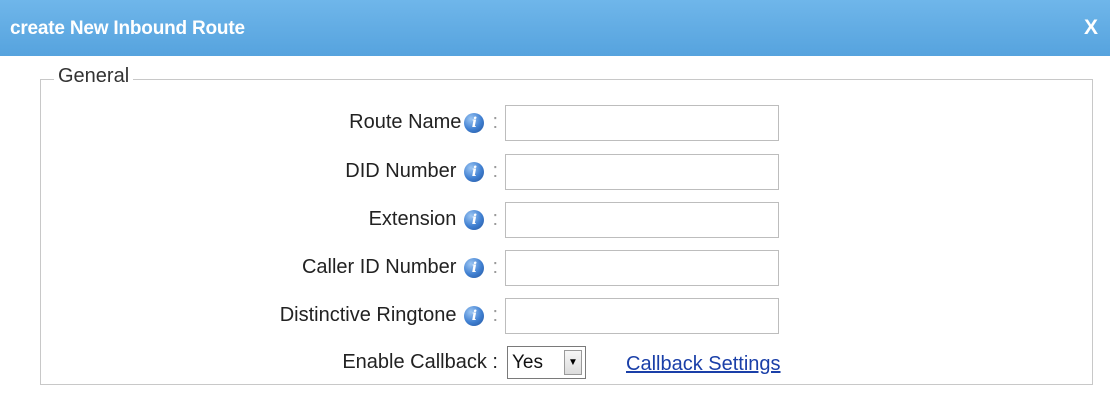 The width and height of the screenshot is (1110, 398). What do you see at coordinates (555, 28) in the screenshot?
I see `dialog-titlebar: create New Inbound Route X` at bounding box center [555, 28].